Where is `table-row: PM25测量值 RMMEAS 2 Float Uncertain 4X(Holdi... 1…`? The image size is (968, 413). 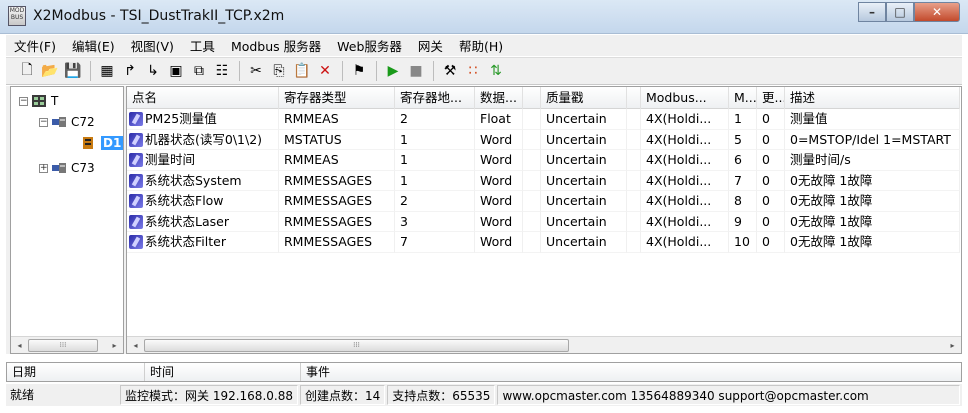
table-row: PM25测量值 RMMEAS 2 Float Uncertain 4X(Holdi... 1… is located at coordinates (543, 119).